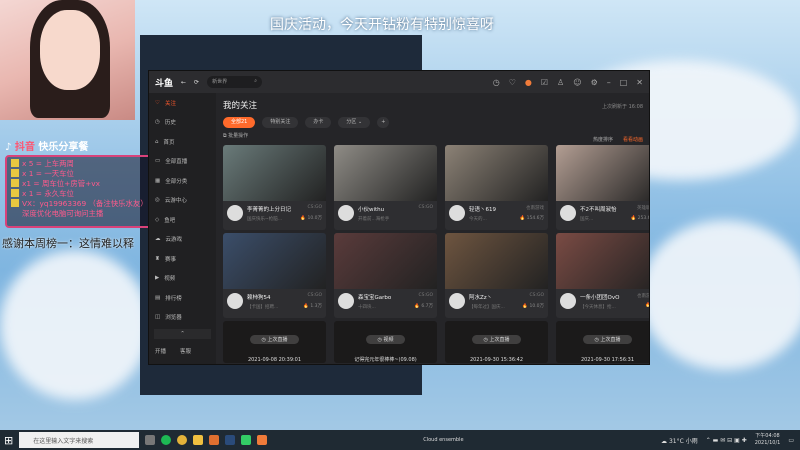 This screenshot has height=450, width=800. What do you see at coordinates (269, 209) in the screenshot?
I see `streamer-name: 李菁菁的上分日记` at bounding box center [269, 209].